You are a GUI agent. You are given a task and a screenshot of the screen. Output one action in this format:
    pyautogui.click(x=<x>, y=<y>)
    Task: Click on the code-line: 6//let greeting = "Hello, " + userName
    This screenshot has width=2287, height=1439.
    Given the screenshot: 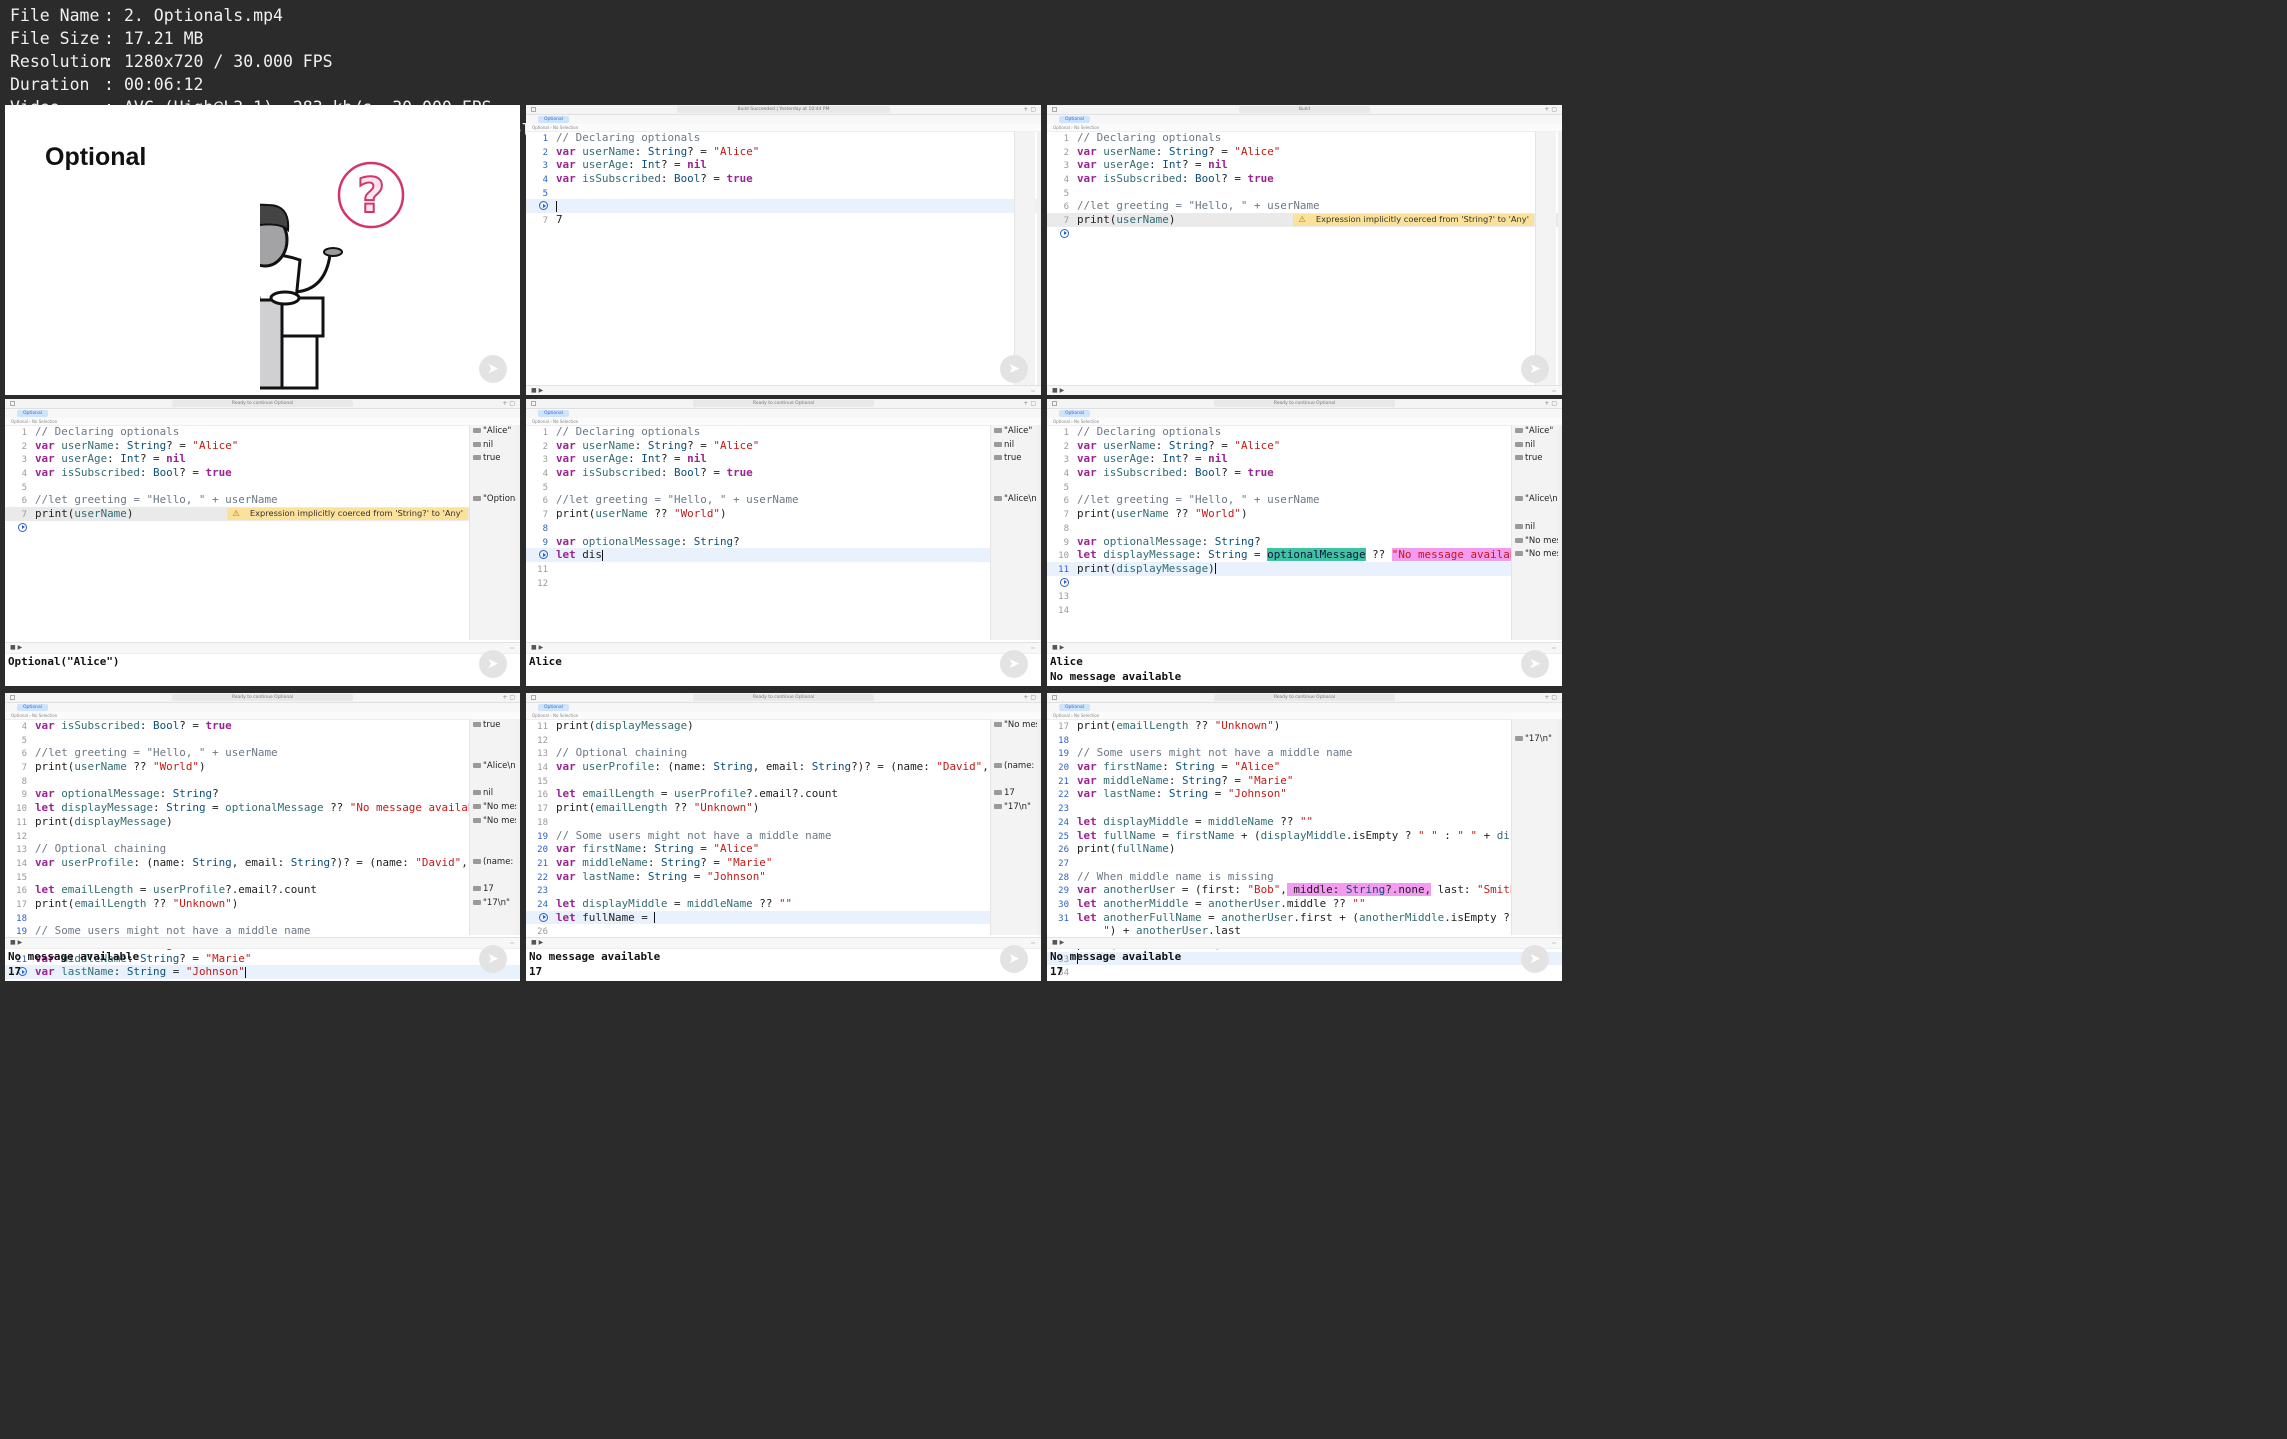 What is the action you would take?
    pyautogui.click(x=1304, y=500)
    